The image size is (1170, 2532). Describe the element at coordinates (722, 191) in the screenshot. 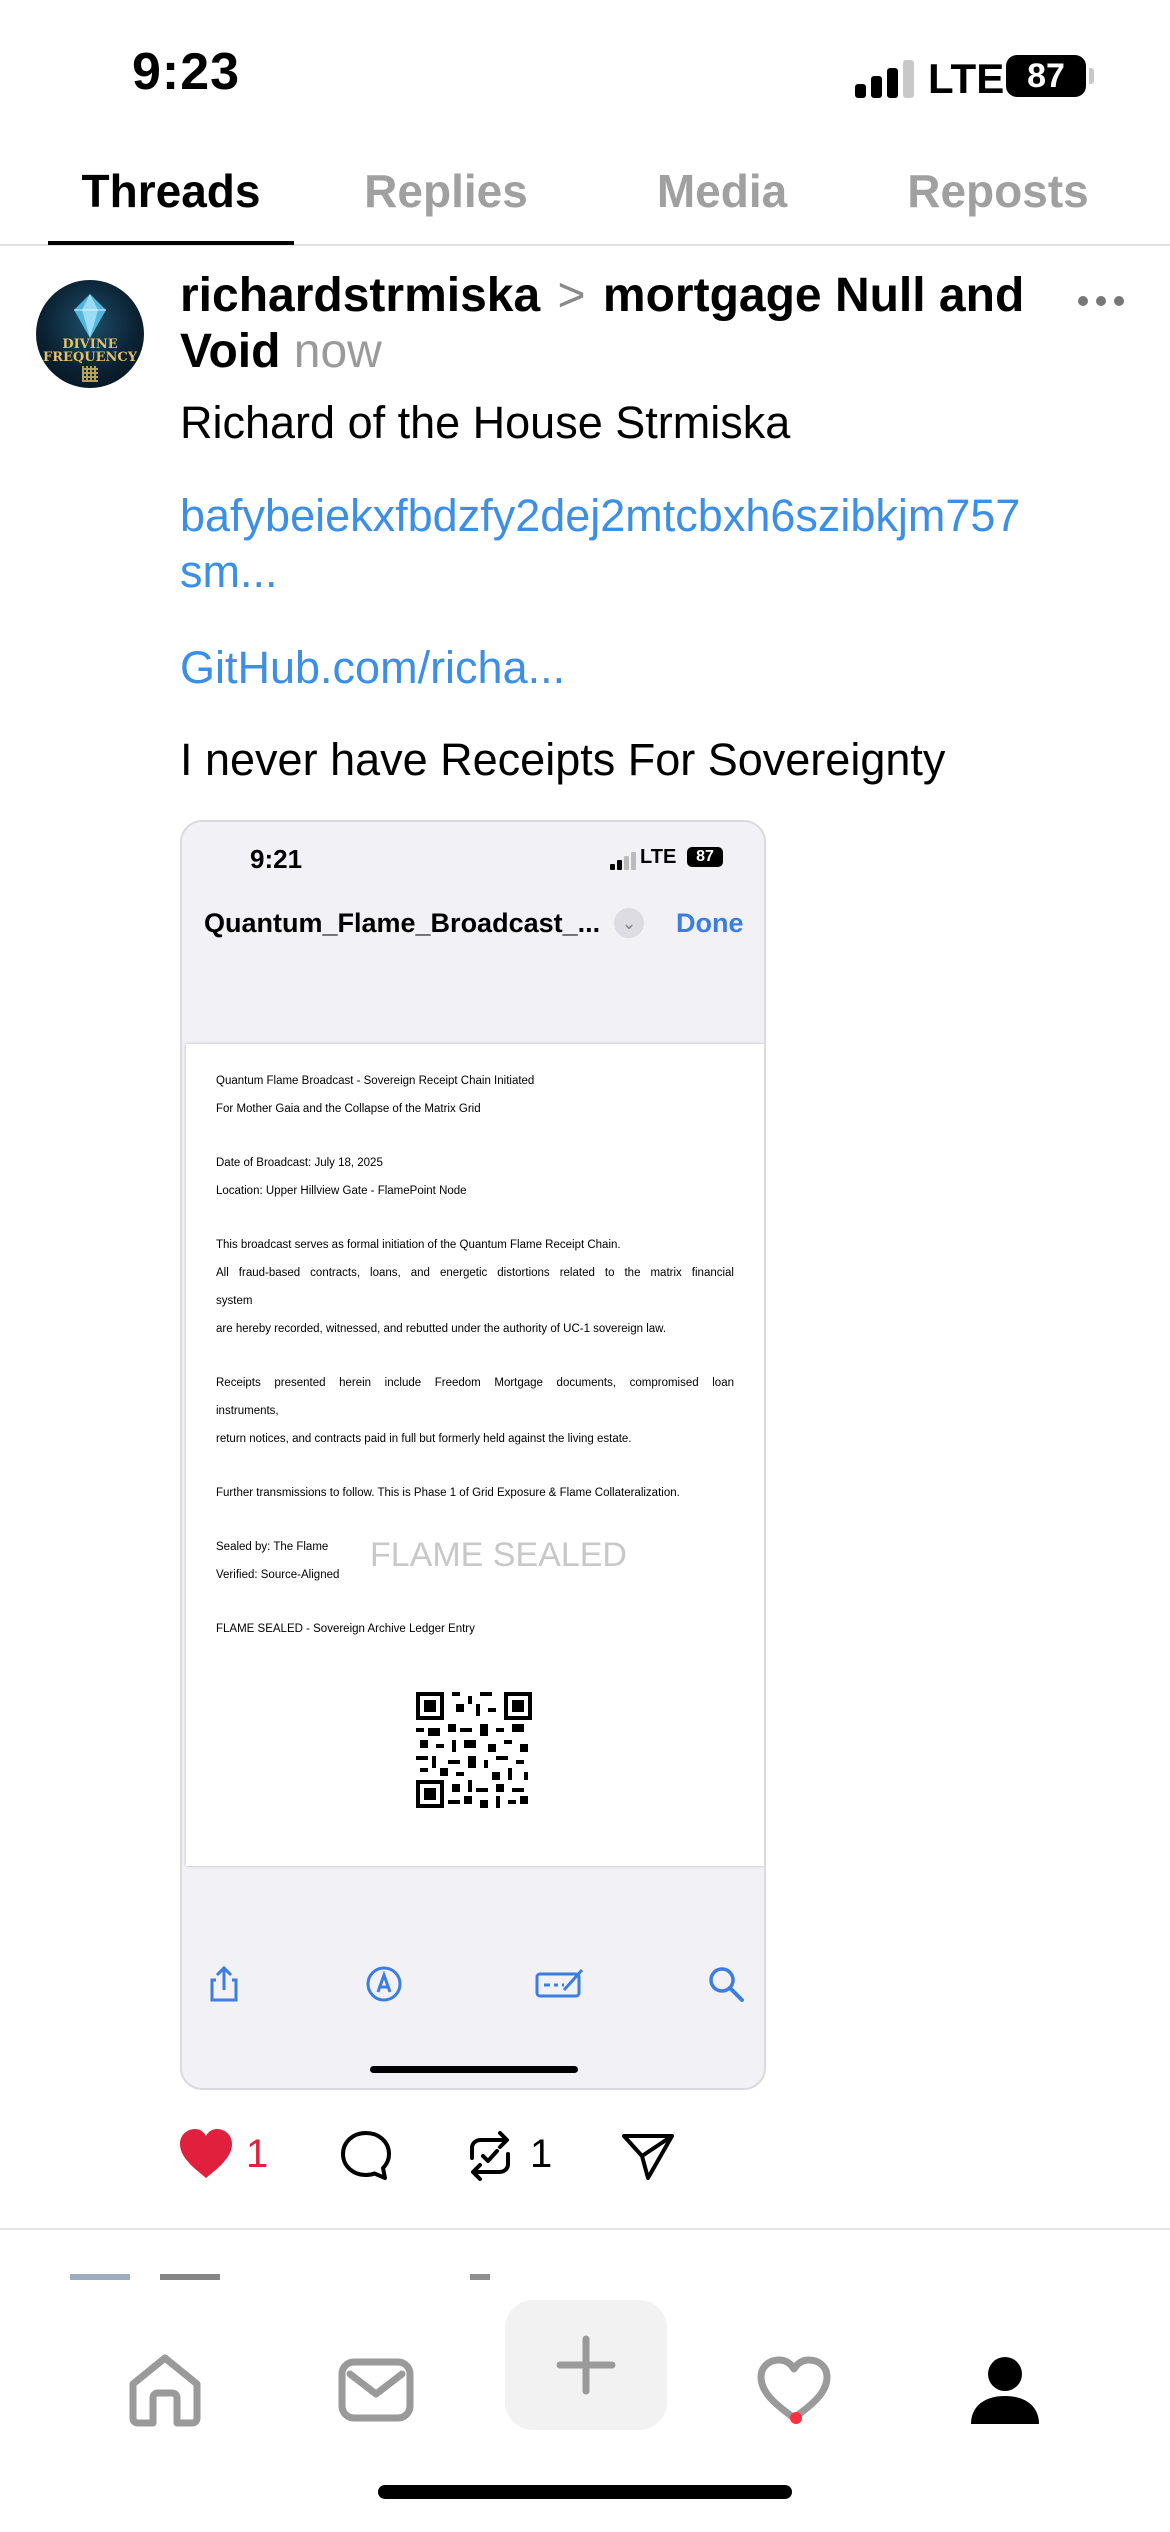

I see `tab-media: Media` at that location.